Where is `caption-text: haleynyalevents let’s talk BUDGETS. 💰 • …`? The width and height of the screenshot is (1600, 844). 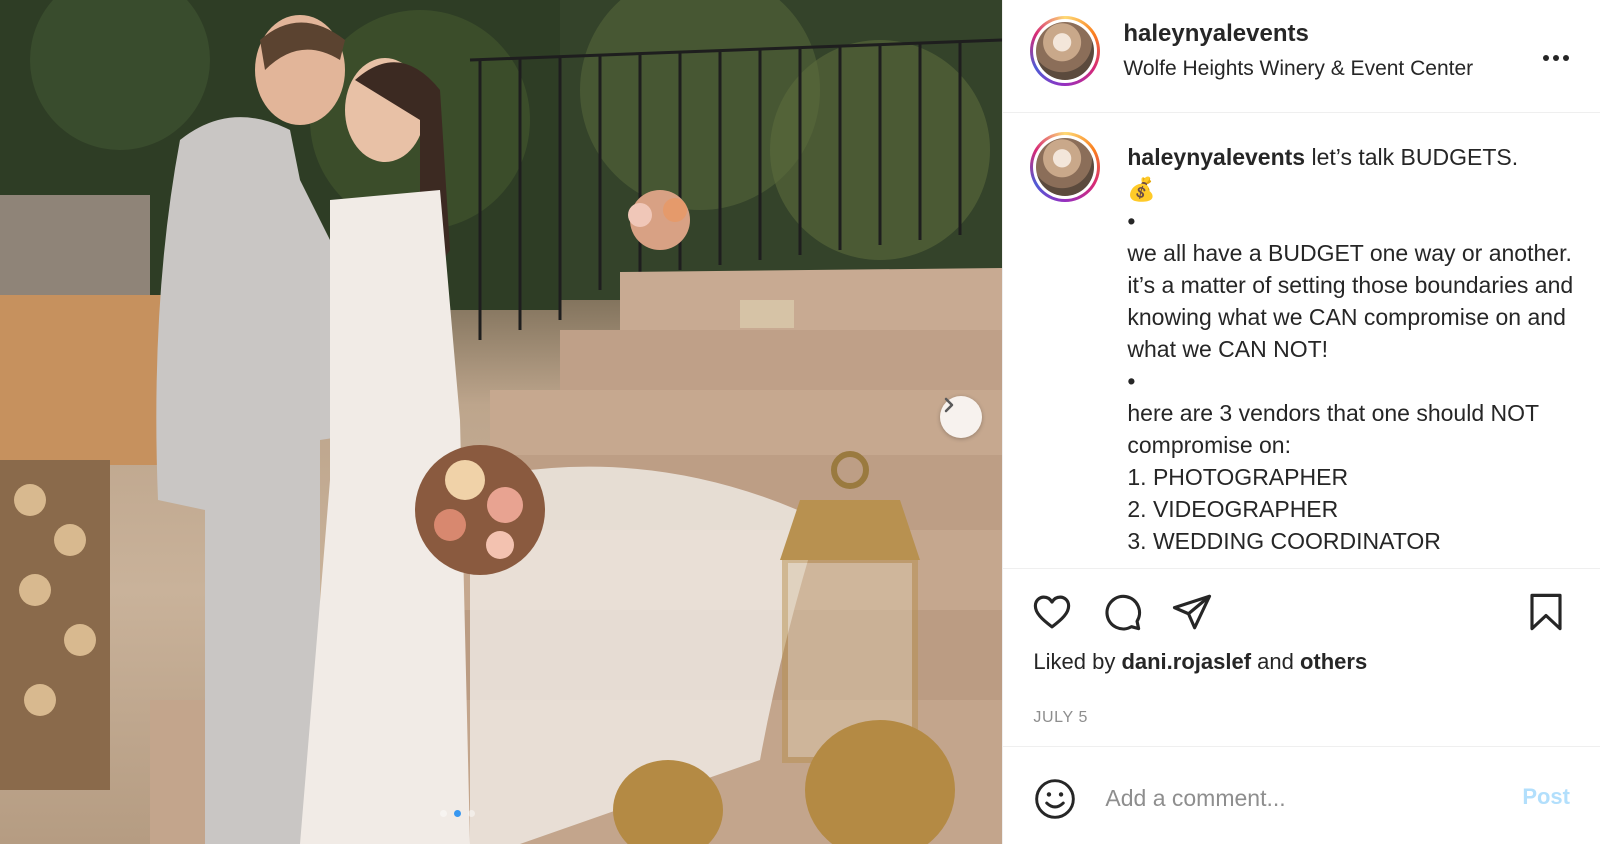
caption-text: haleynyalevents let’s talk BUDGETS. 💰 • … is located at coordinates (1357, 349).